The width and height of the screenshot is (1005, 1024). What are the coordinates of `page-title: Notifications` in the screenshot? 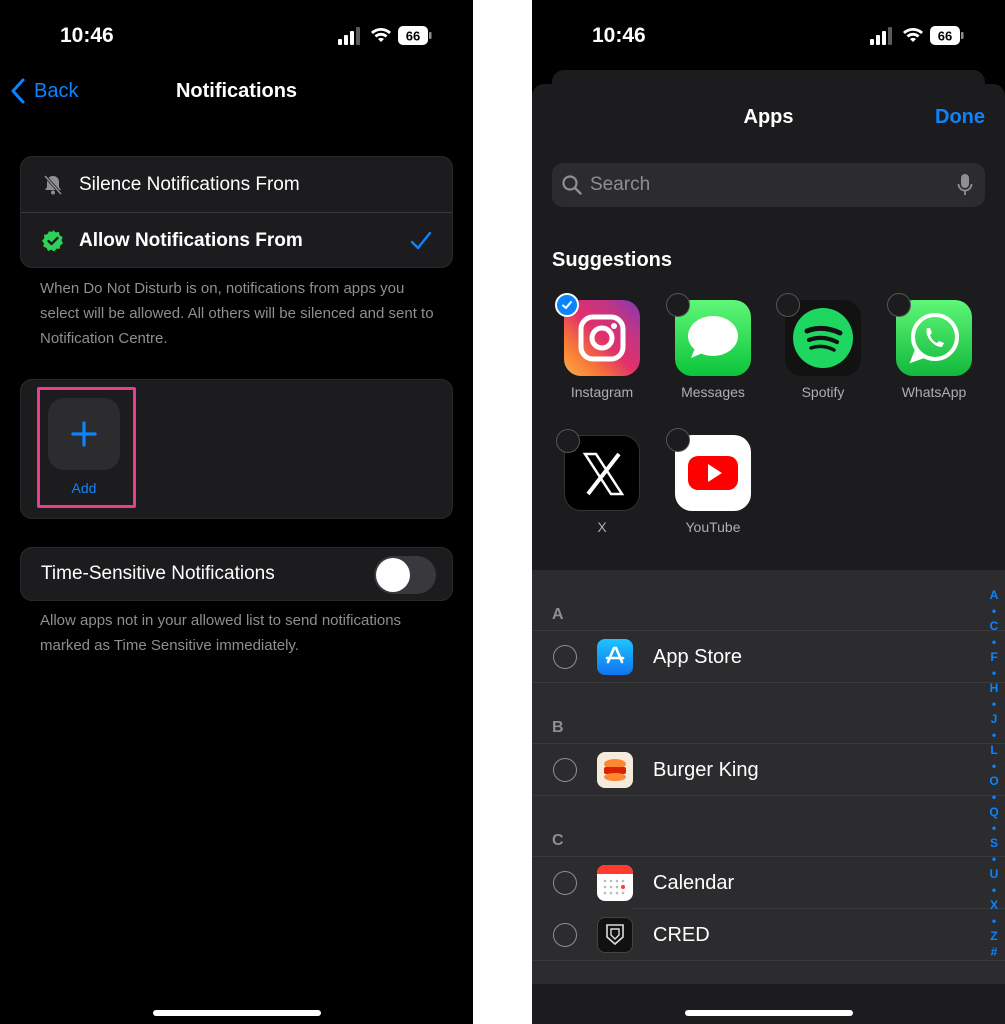 It's located at (236, 91).